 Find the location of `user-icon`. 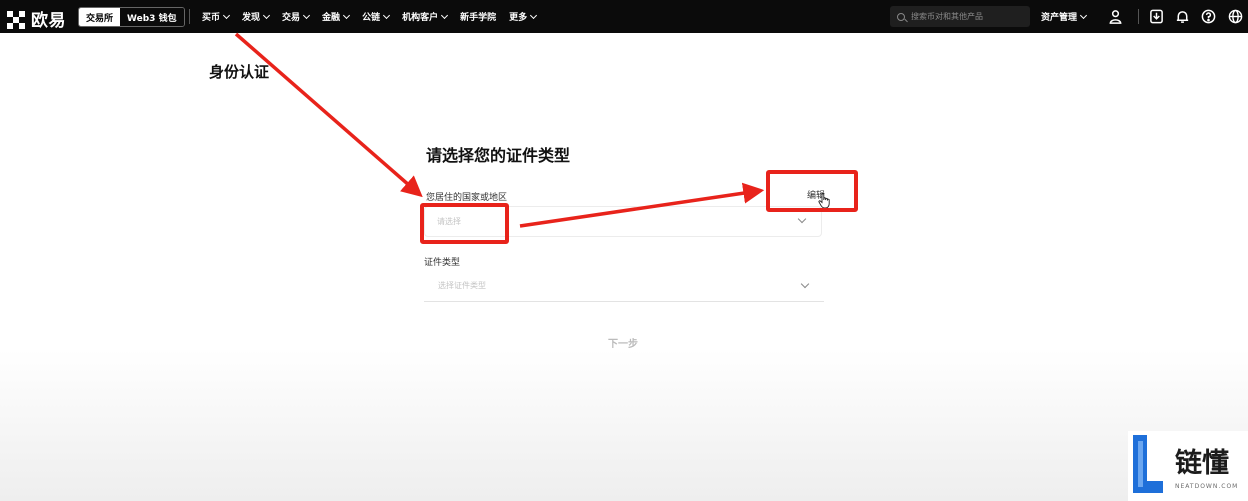

user-icon is located at coordinates (1115, 16).